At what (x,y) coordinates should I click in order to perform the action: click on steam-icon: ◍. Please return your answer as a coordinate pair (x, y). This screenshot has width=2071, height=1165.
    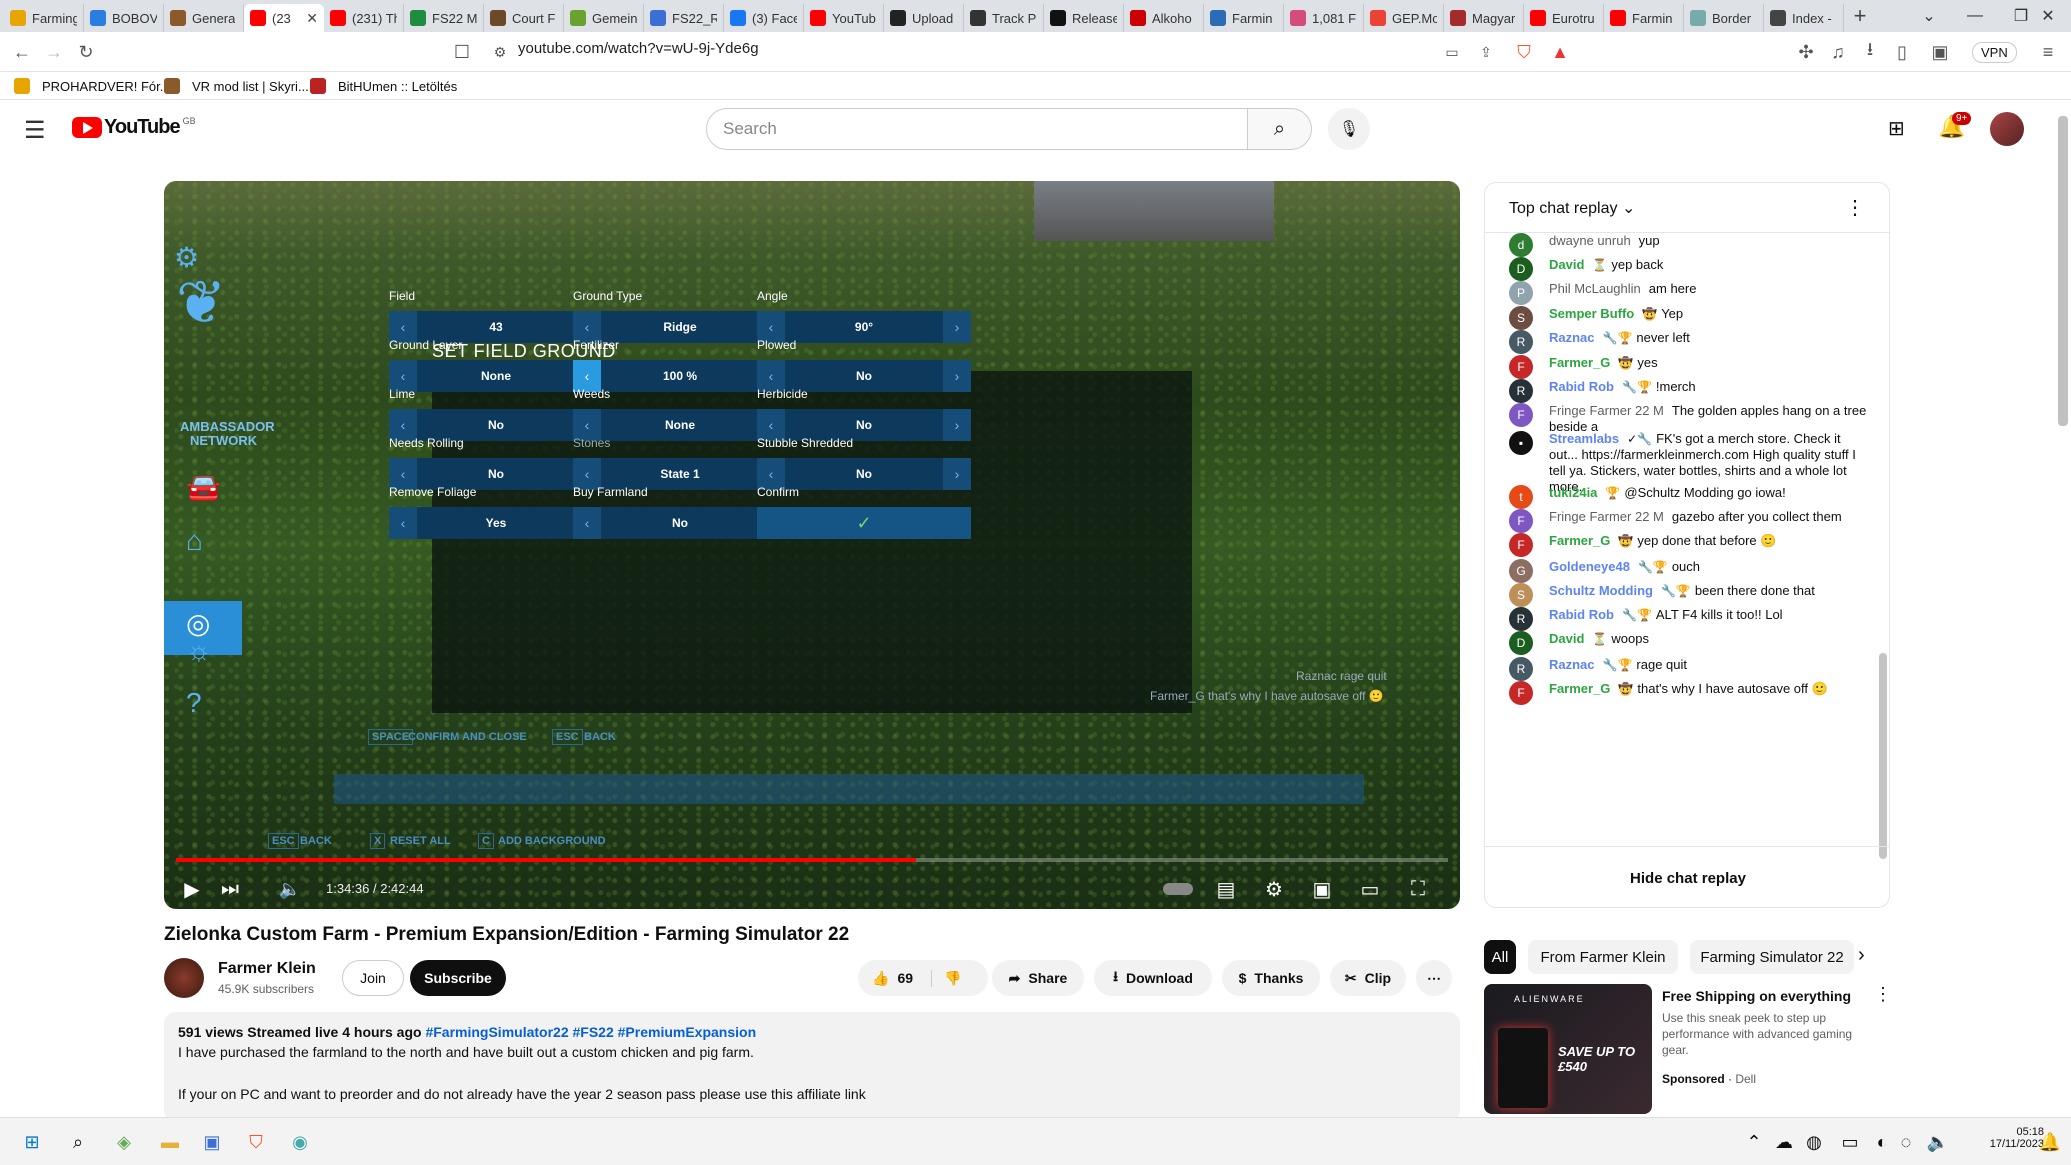
    Looking at the image, I should click on (1814, 1142).